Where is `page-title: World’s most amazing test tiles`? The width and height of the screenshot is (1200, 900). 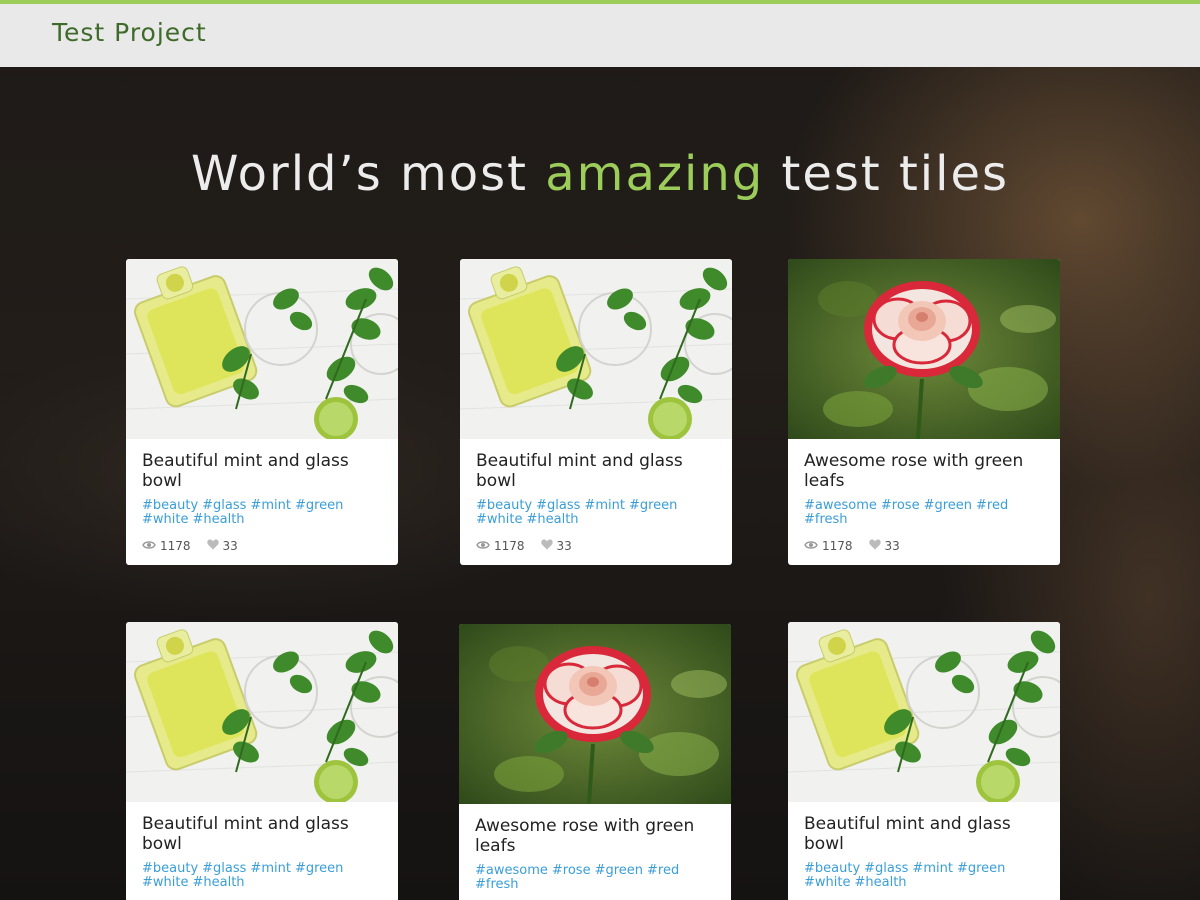 page-title: World’s most amazing test tiles is located at coordinates (600, 174).